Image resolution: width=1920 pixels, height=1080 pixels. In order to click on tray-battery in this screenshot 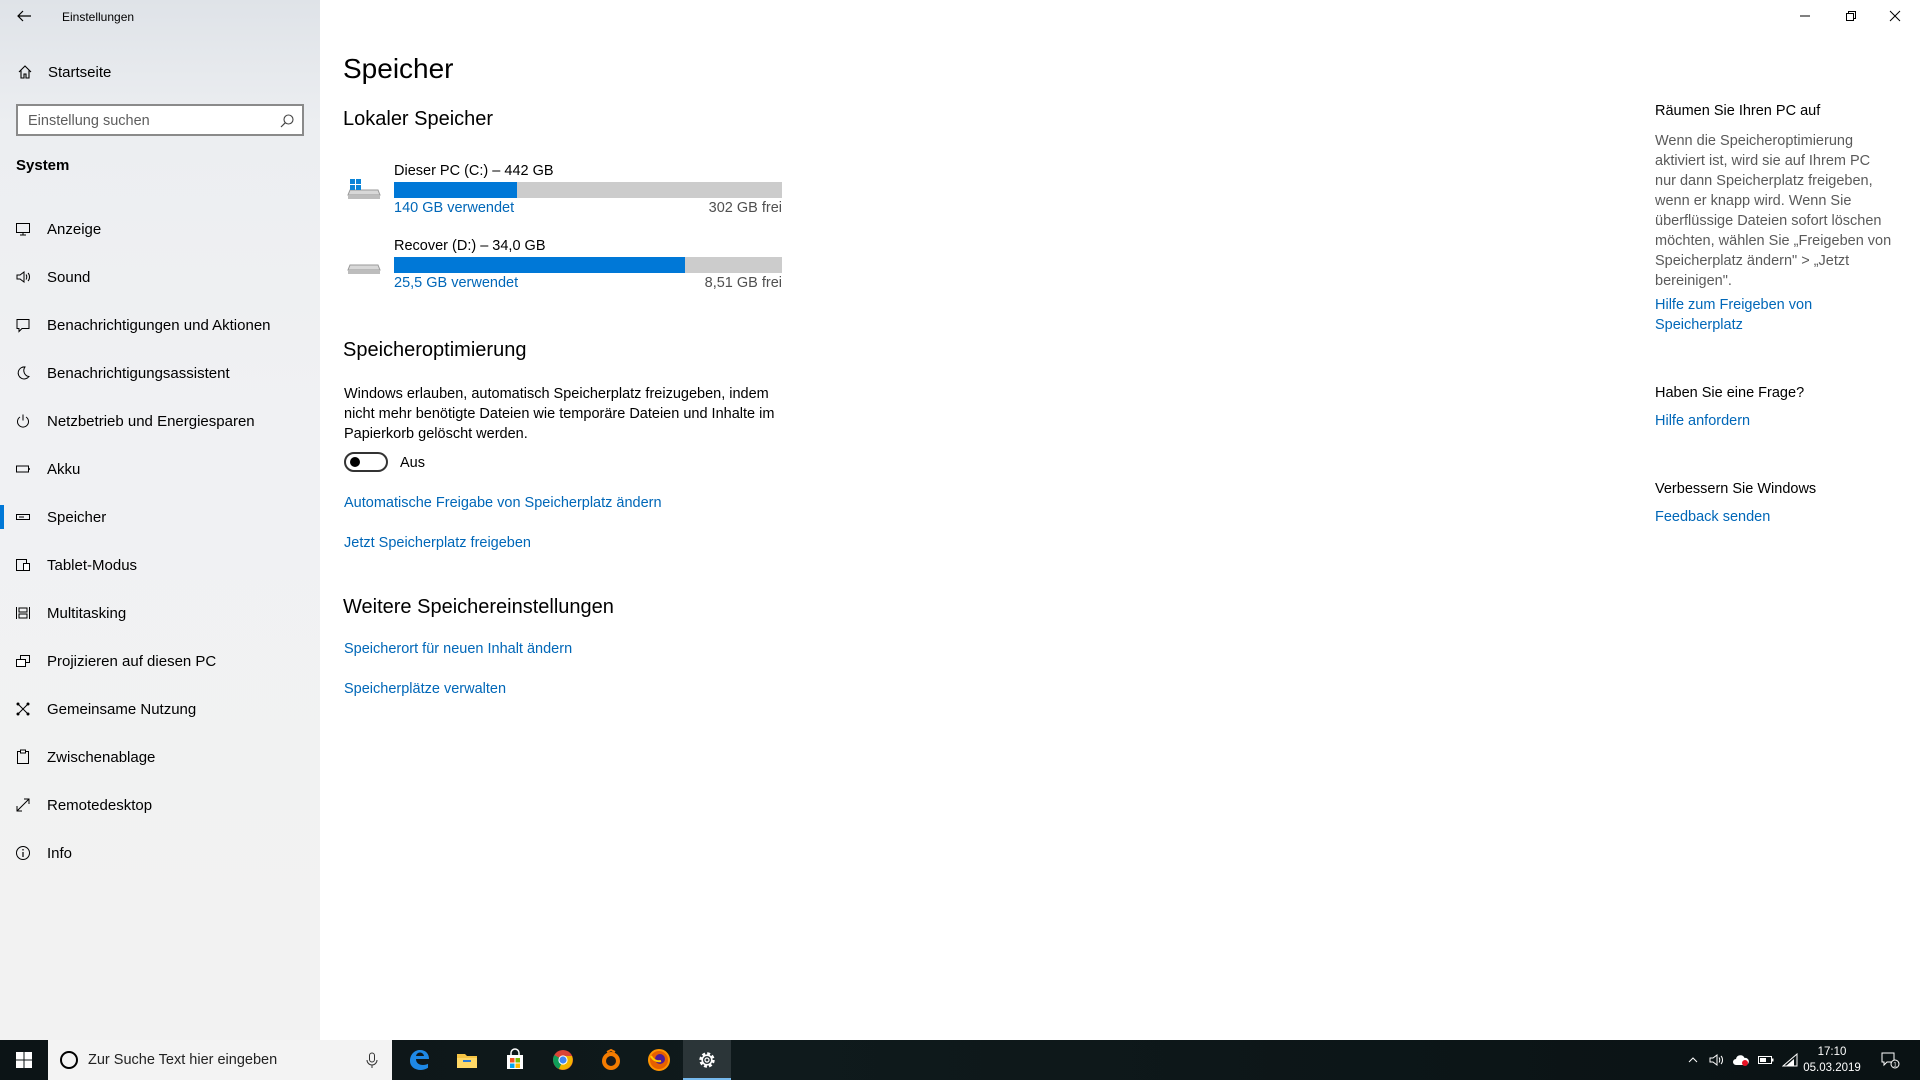, I will do `click(1766, 1060)`.